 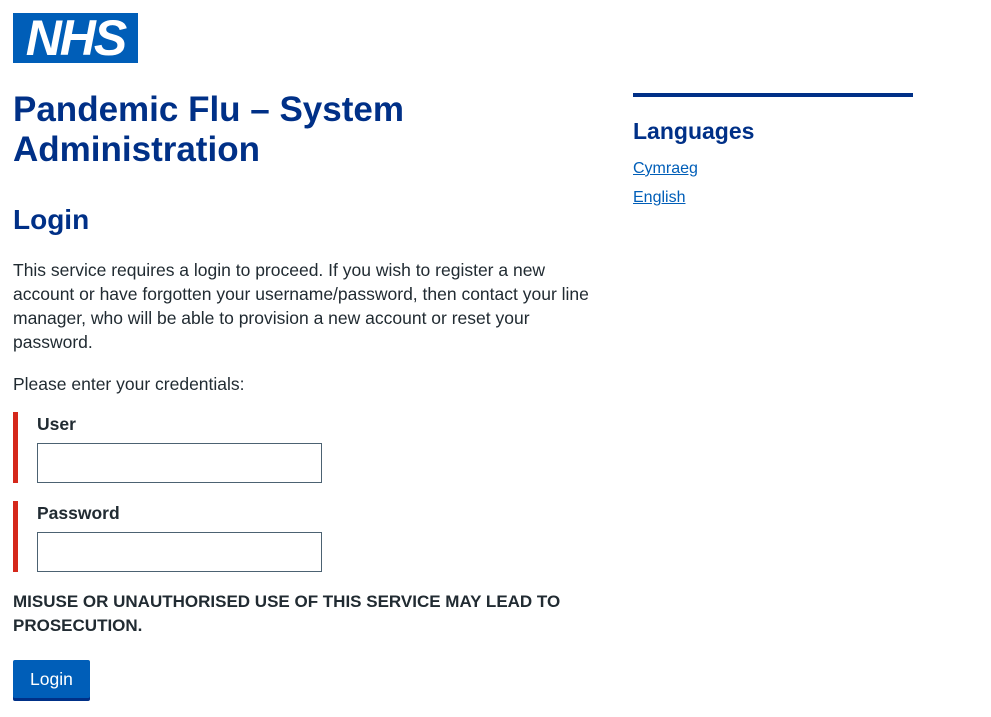 I want to click on user-field-group: User, so click(x=308, y=447).